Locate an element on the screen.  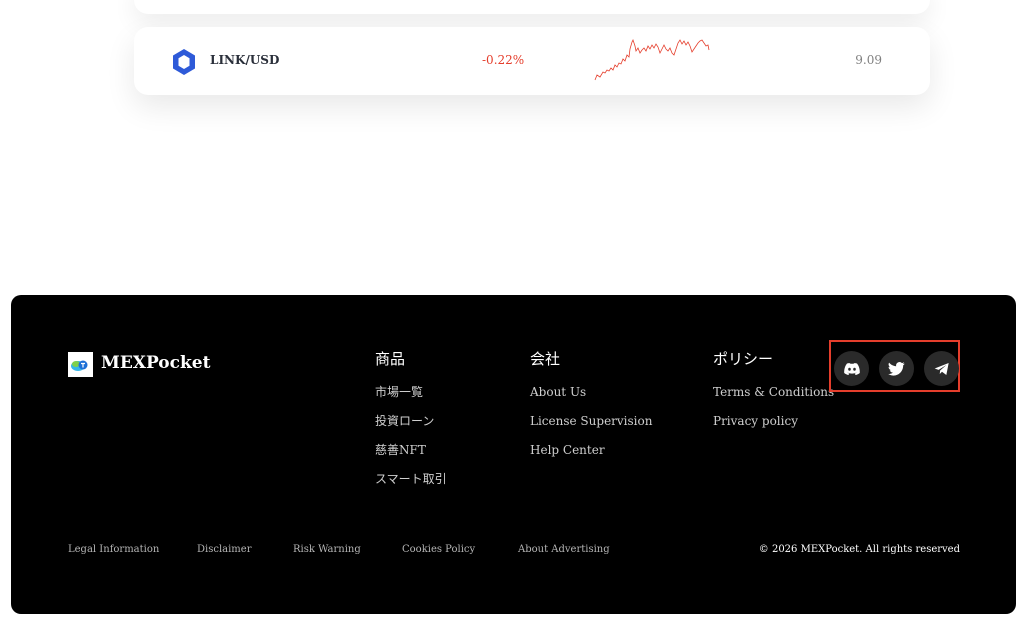
price-change: -0.22% is located at coordinates (503, 60).